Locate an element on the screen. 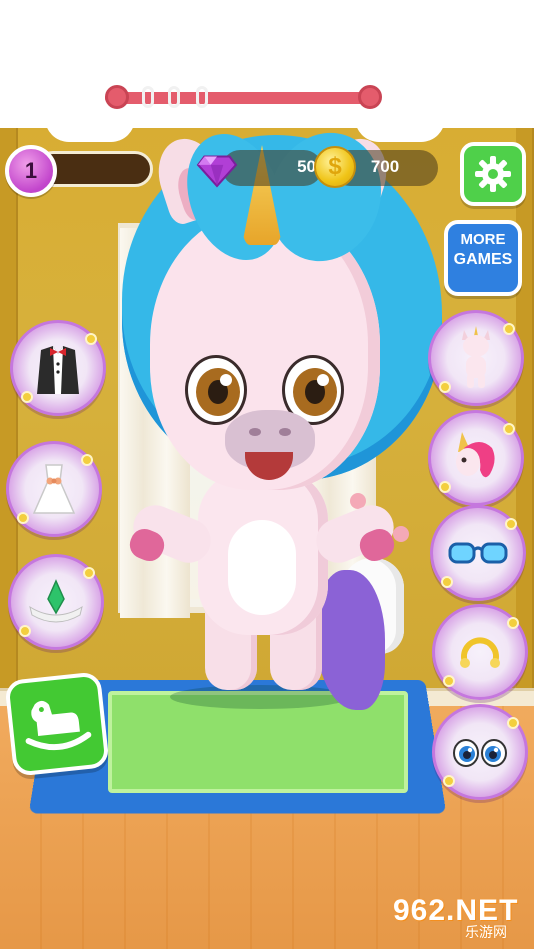 The image size is (534, 949). eyes-icon is located at coordinates (480, 753).